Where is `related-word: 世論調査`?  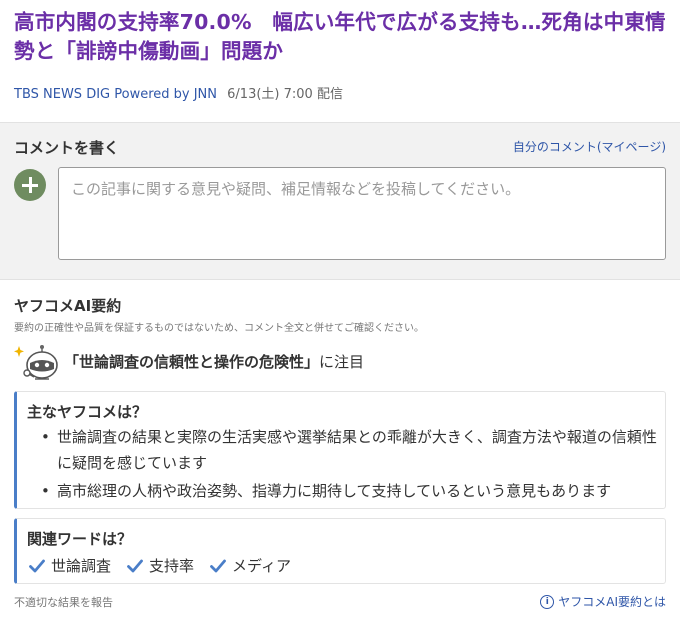 related-word: 世論調査 is located at coordinates (70, 565).